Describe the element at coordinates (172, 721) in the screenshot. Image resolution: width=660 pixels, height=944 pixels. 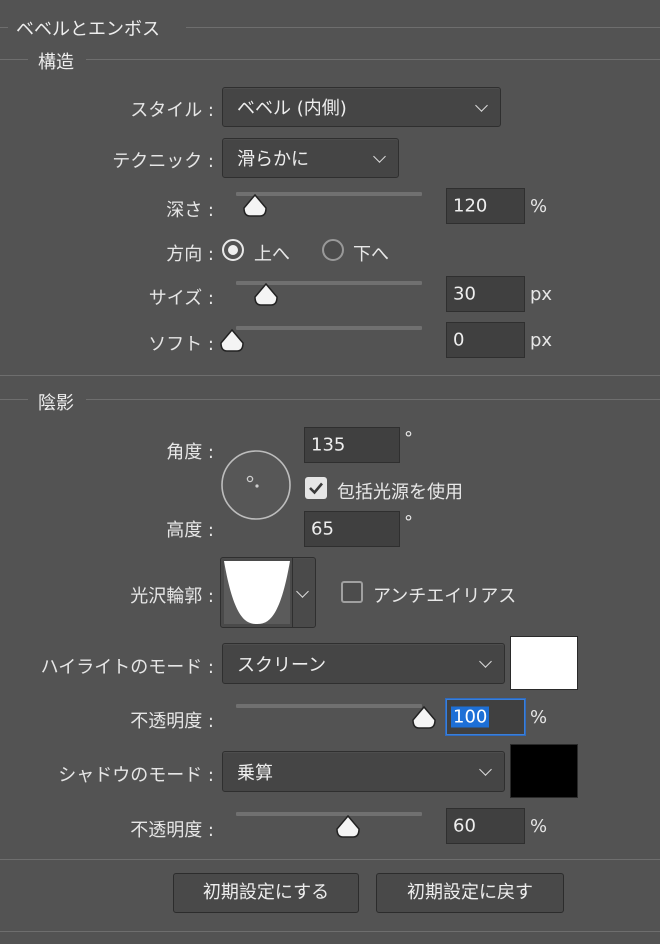
I see `highlight-opacity-label: 不透明度 :` at that location.